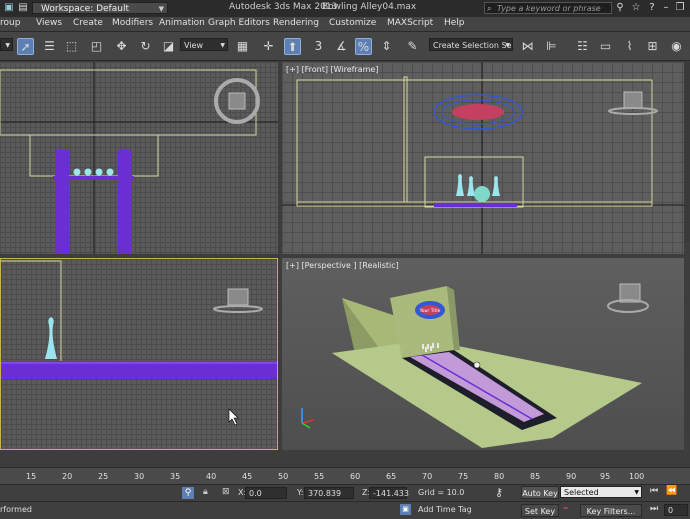 The image size is (690, 519). I want to click on reference-coordinate-dropdown: View ▼, so click(204, 44).